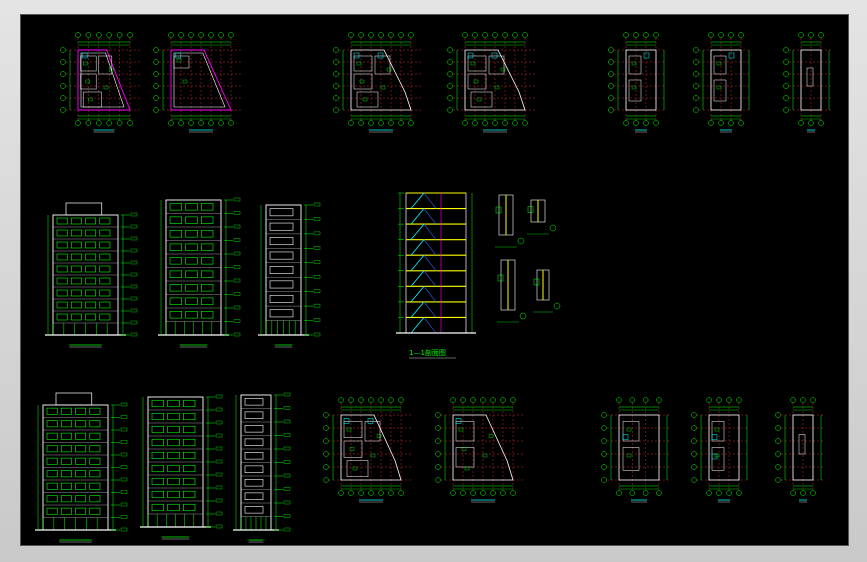 The height and width of the screenshot is (562, 867). I want to click on detail-drawings, so click(528, 258).